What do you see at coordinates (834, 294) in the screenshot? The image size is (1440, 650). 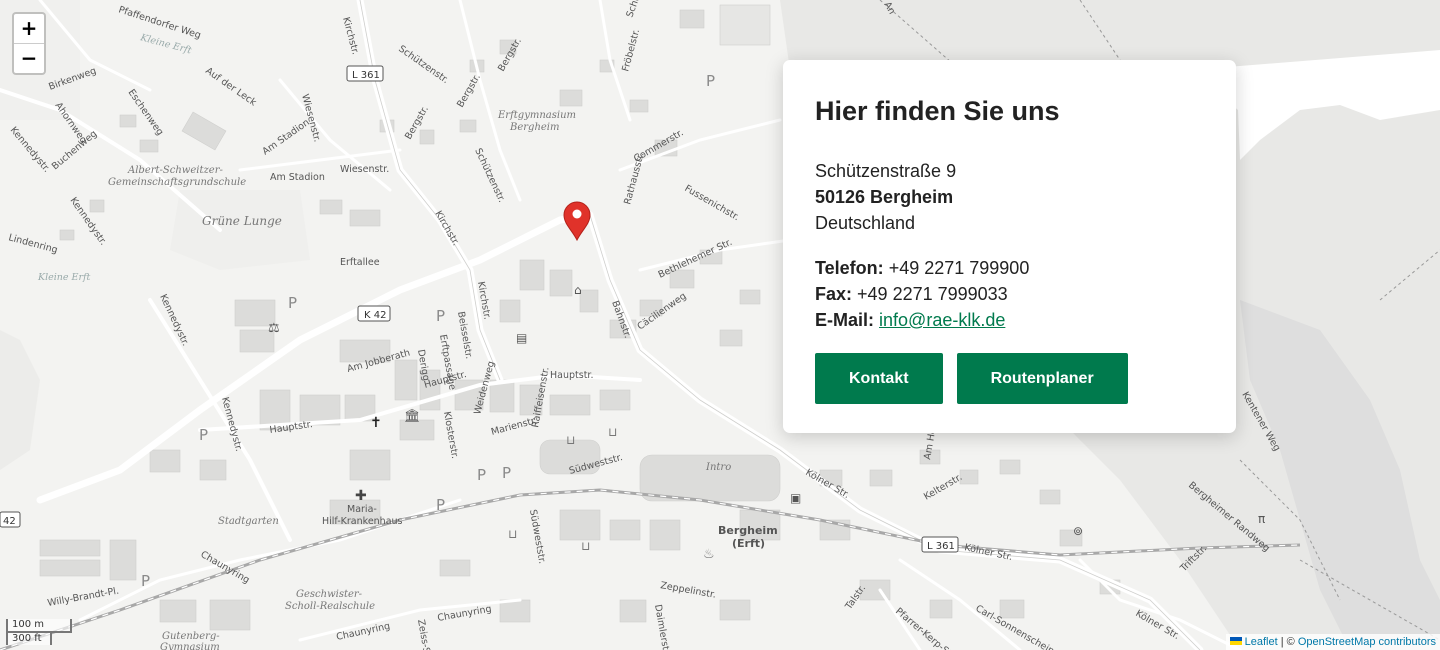 I see `fax-label: Fax:` at bounding box center [834, 294].